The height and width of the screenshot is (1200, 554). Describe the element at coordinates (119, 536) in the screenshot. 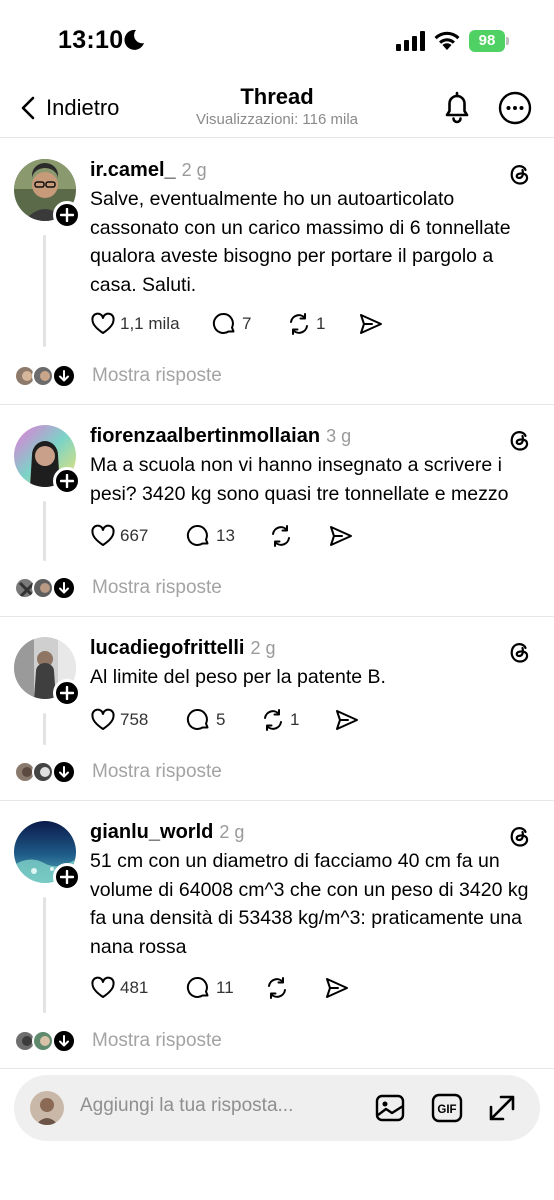

I see `like-button: 667` at that location.